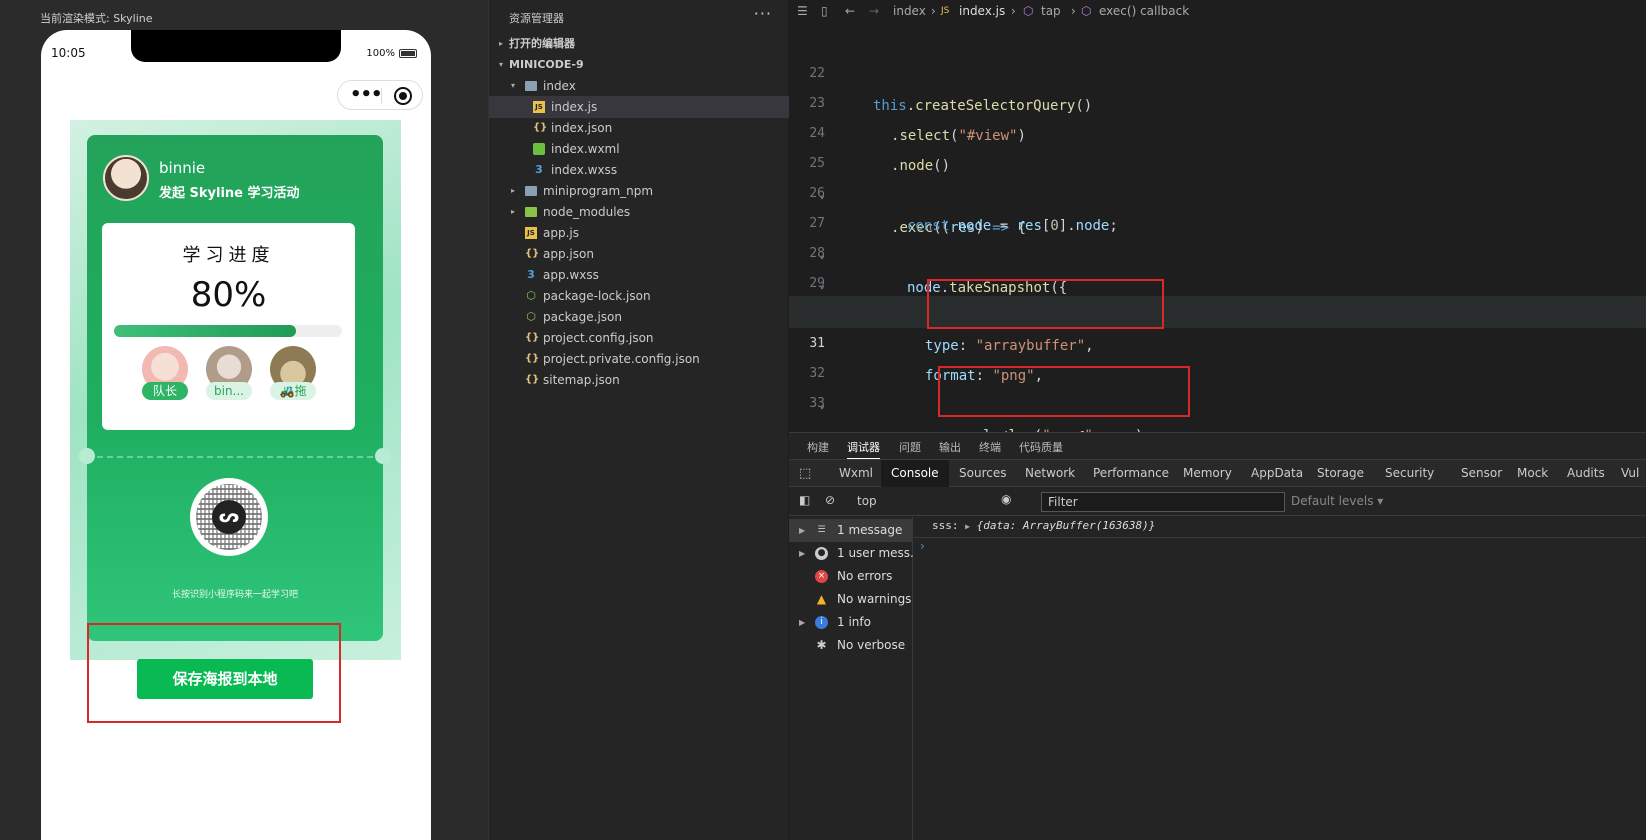 The height and width of the screenshot is (840, 1646). Describe the element at coordinates (639, 254) in the screenshot. I see `tree-item-app-json: {} app.json` at that location.